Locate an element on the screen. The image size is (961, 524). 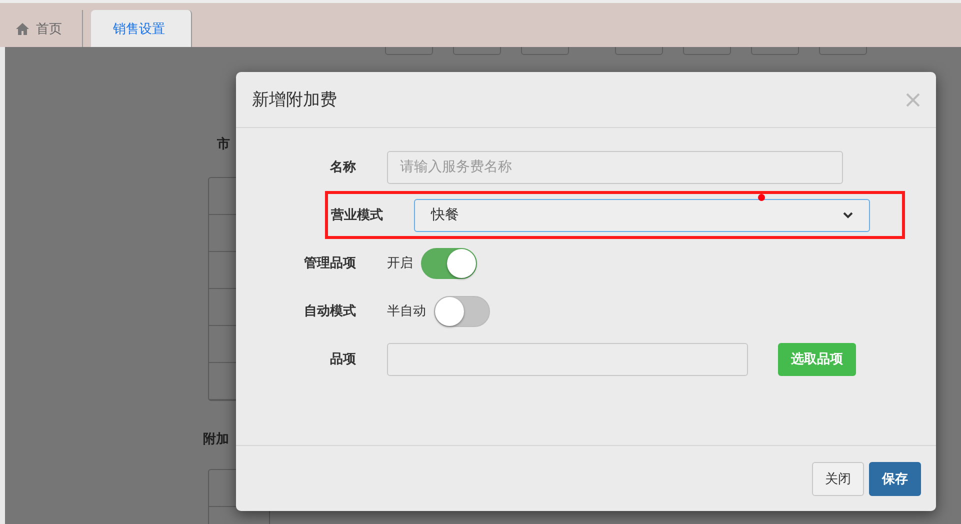
home-icon is located at coordinates (22, 28).